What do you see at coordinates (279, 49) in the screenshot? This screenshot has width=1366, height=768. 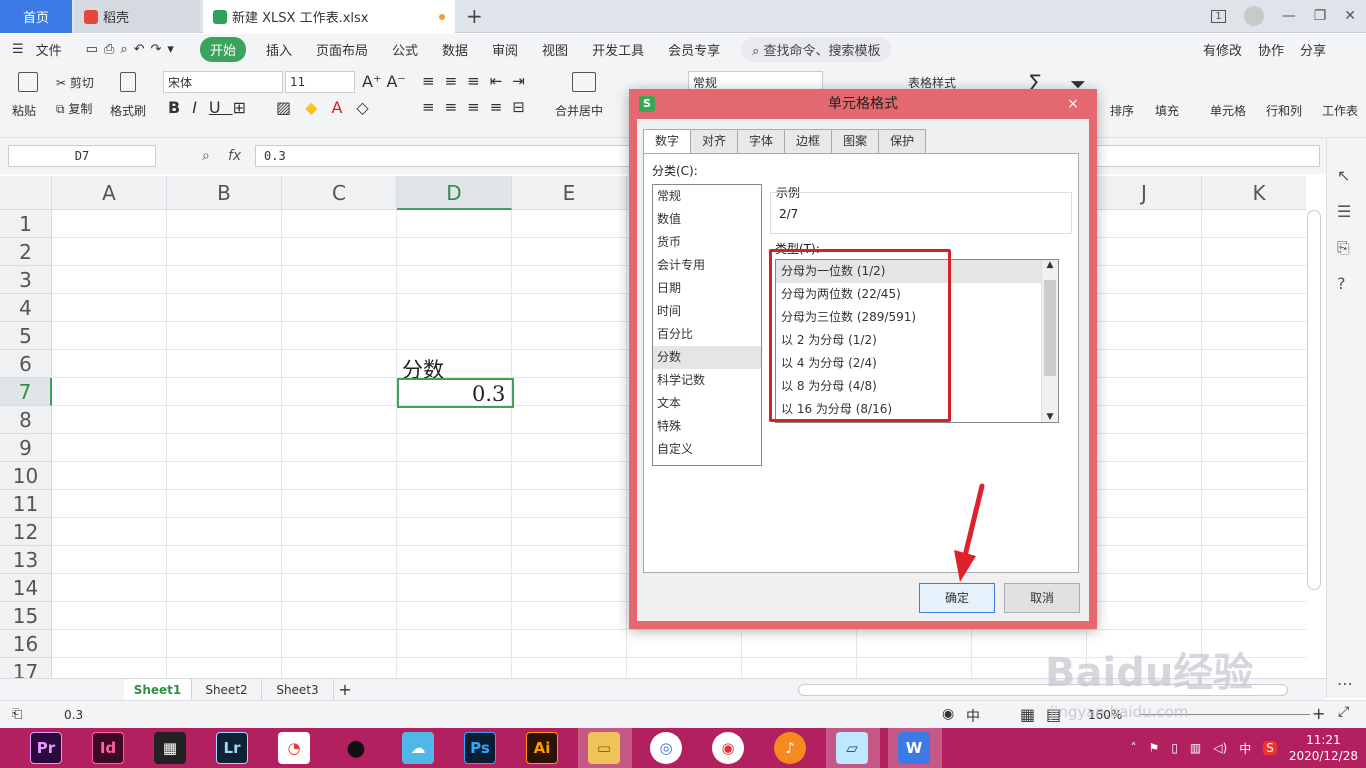 I see `menu-insert: 插入` at bounding box center [279, 49].